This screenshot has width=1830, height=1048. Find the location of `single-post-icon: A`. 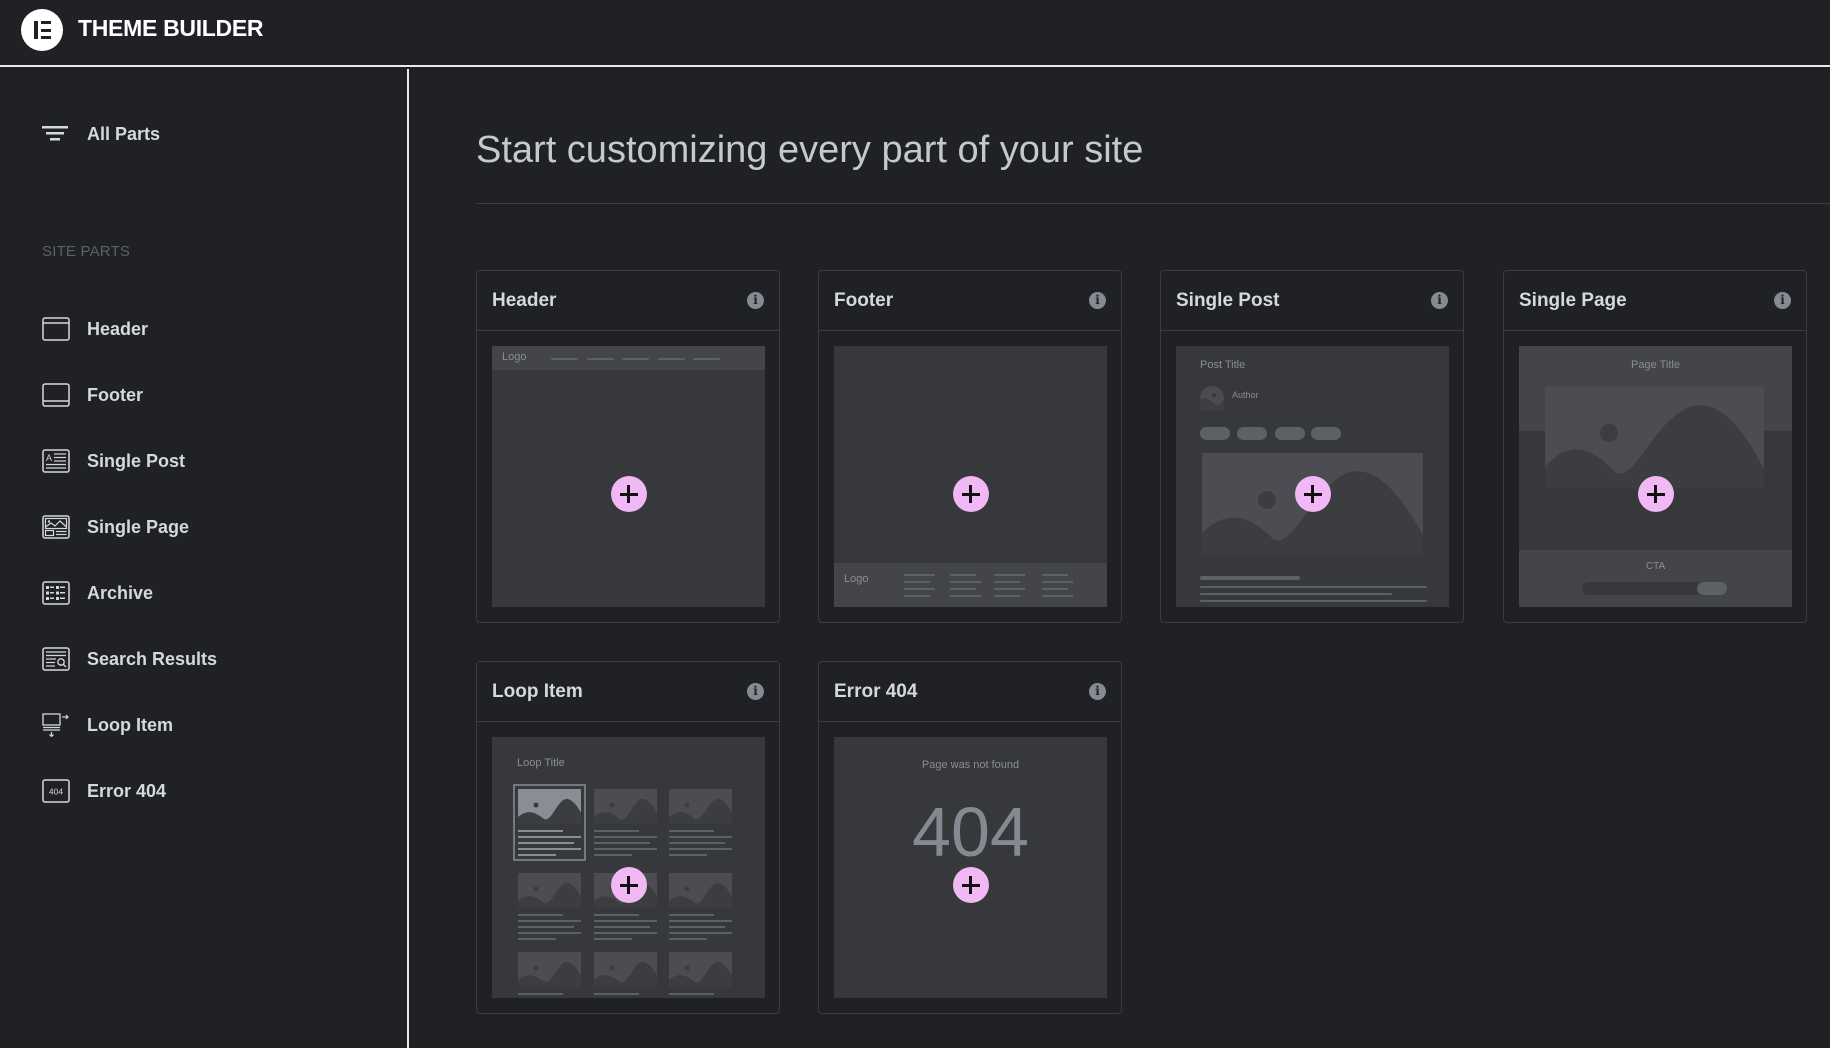

single-post-icon: A is located at coordinates (56, 461).